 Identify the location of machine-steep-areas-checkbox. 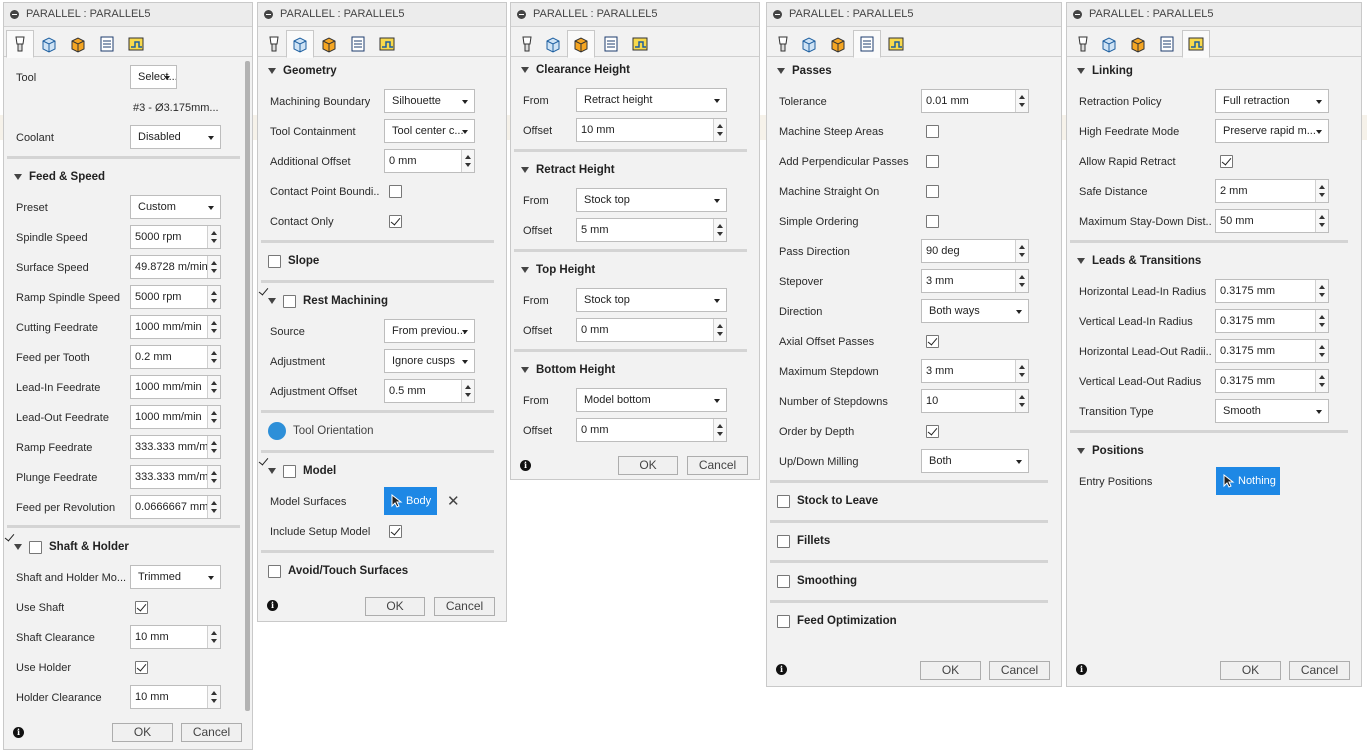
(932, 131).